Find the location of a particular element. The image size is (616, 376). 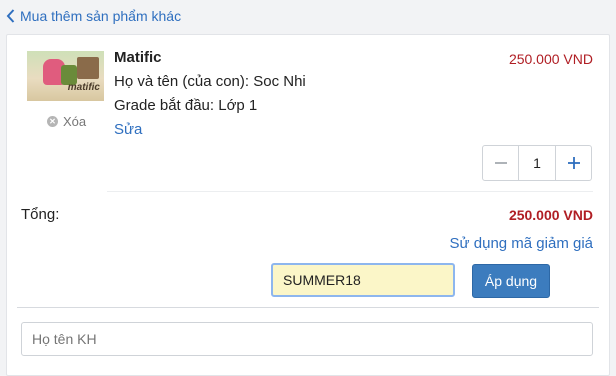

item-divider is located at coordinates (350, 191).